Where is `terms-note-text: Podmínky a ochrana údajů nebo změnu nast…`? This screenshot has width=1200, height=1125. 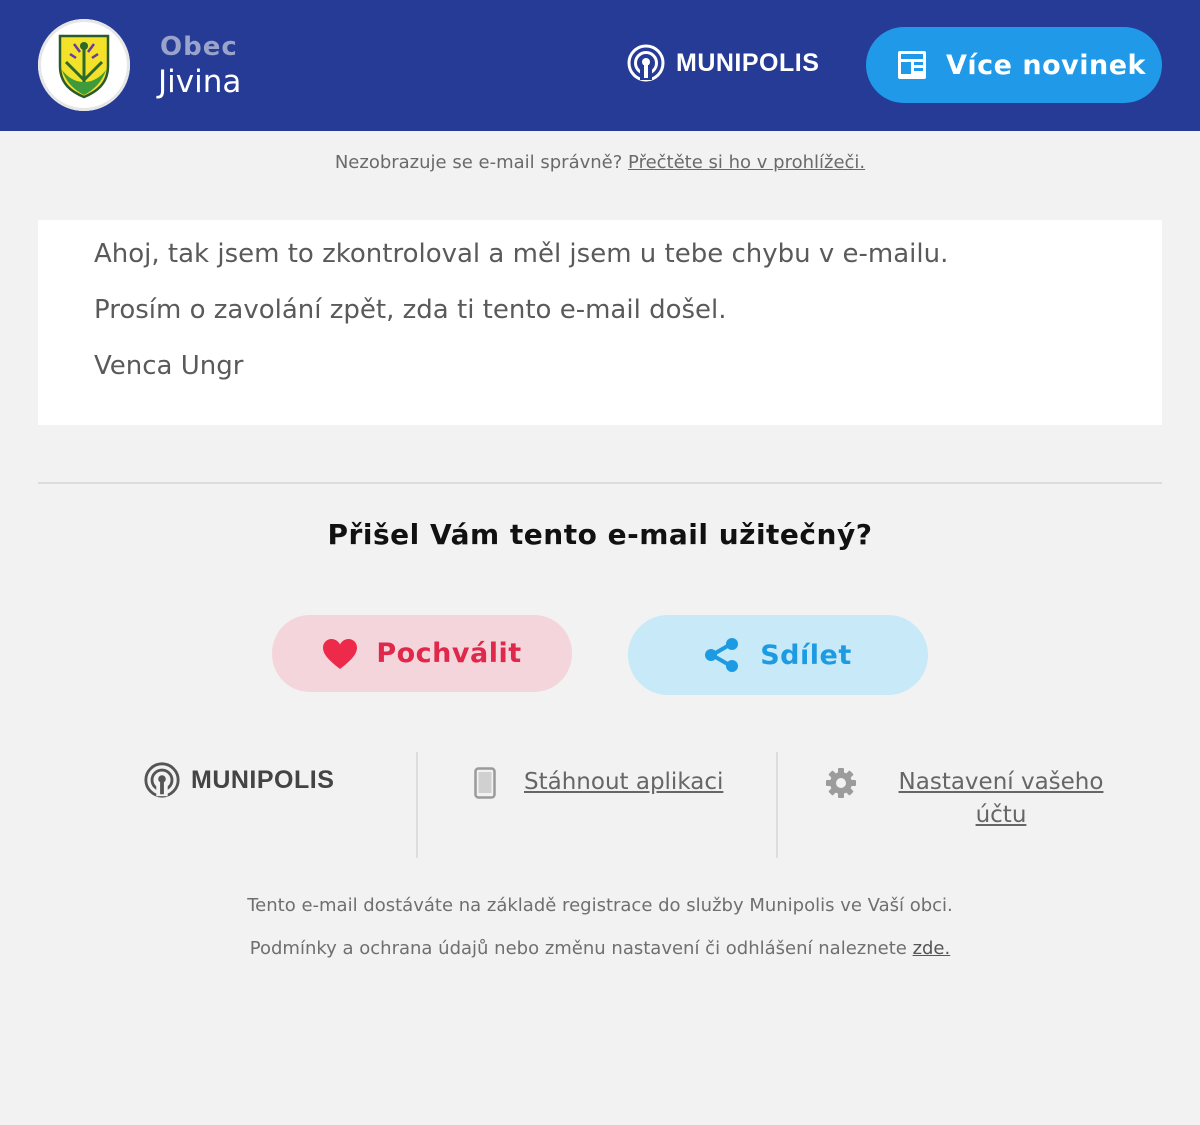 terms-note-text: Podmínky a ochrana údajů nebo změnu nast… is located at coordinates (578, 948).